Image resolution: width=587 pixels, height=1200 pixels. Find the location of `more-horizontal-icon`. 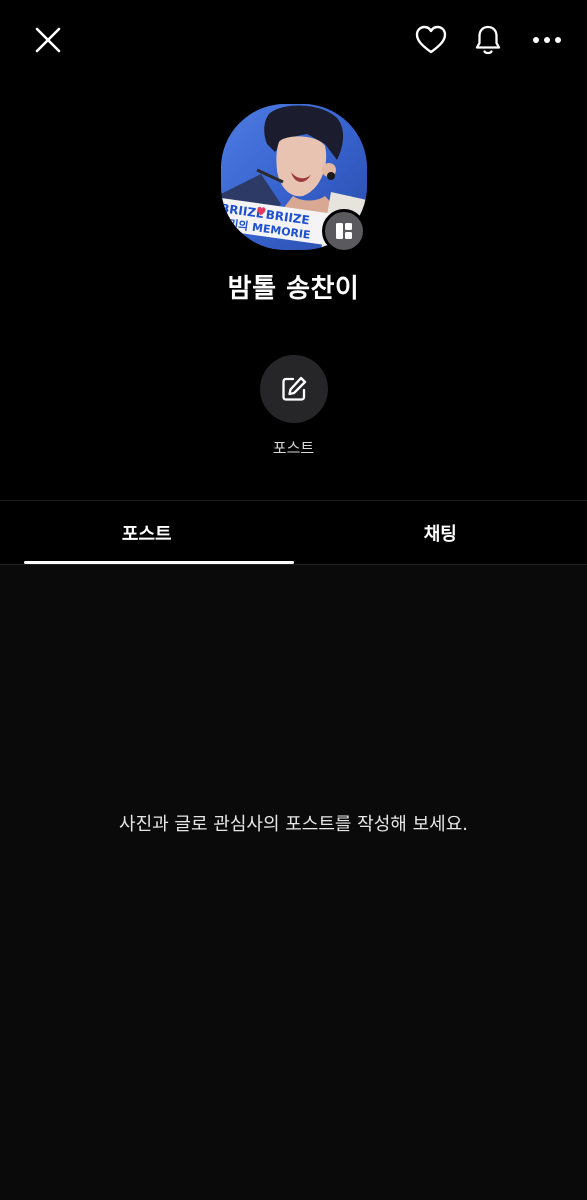

more-horizontal-icon is located at coordinates (547, 40).